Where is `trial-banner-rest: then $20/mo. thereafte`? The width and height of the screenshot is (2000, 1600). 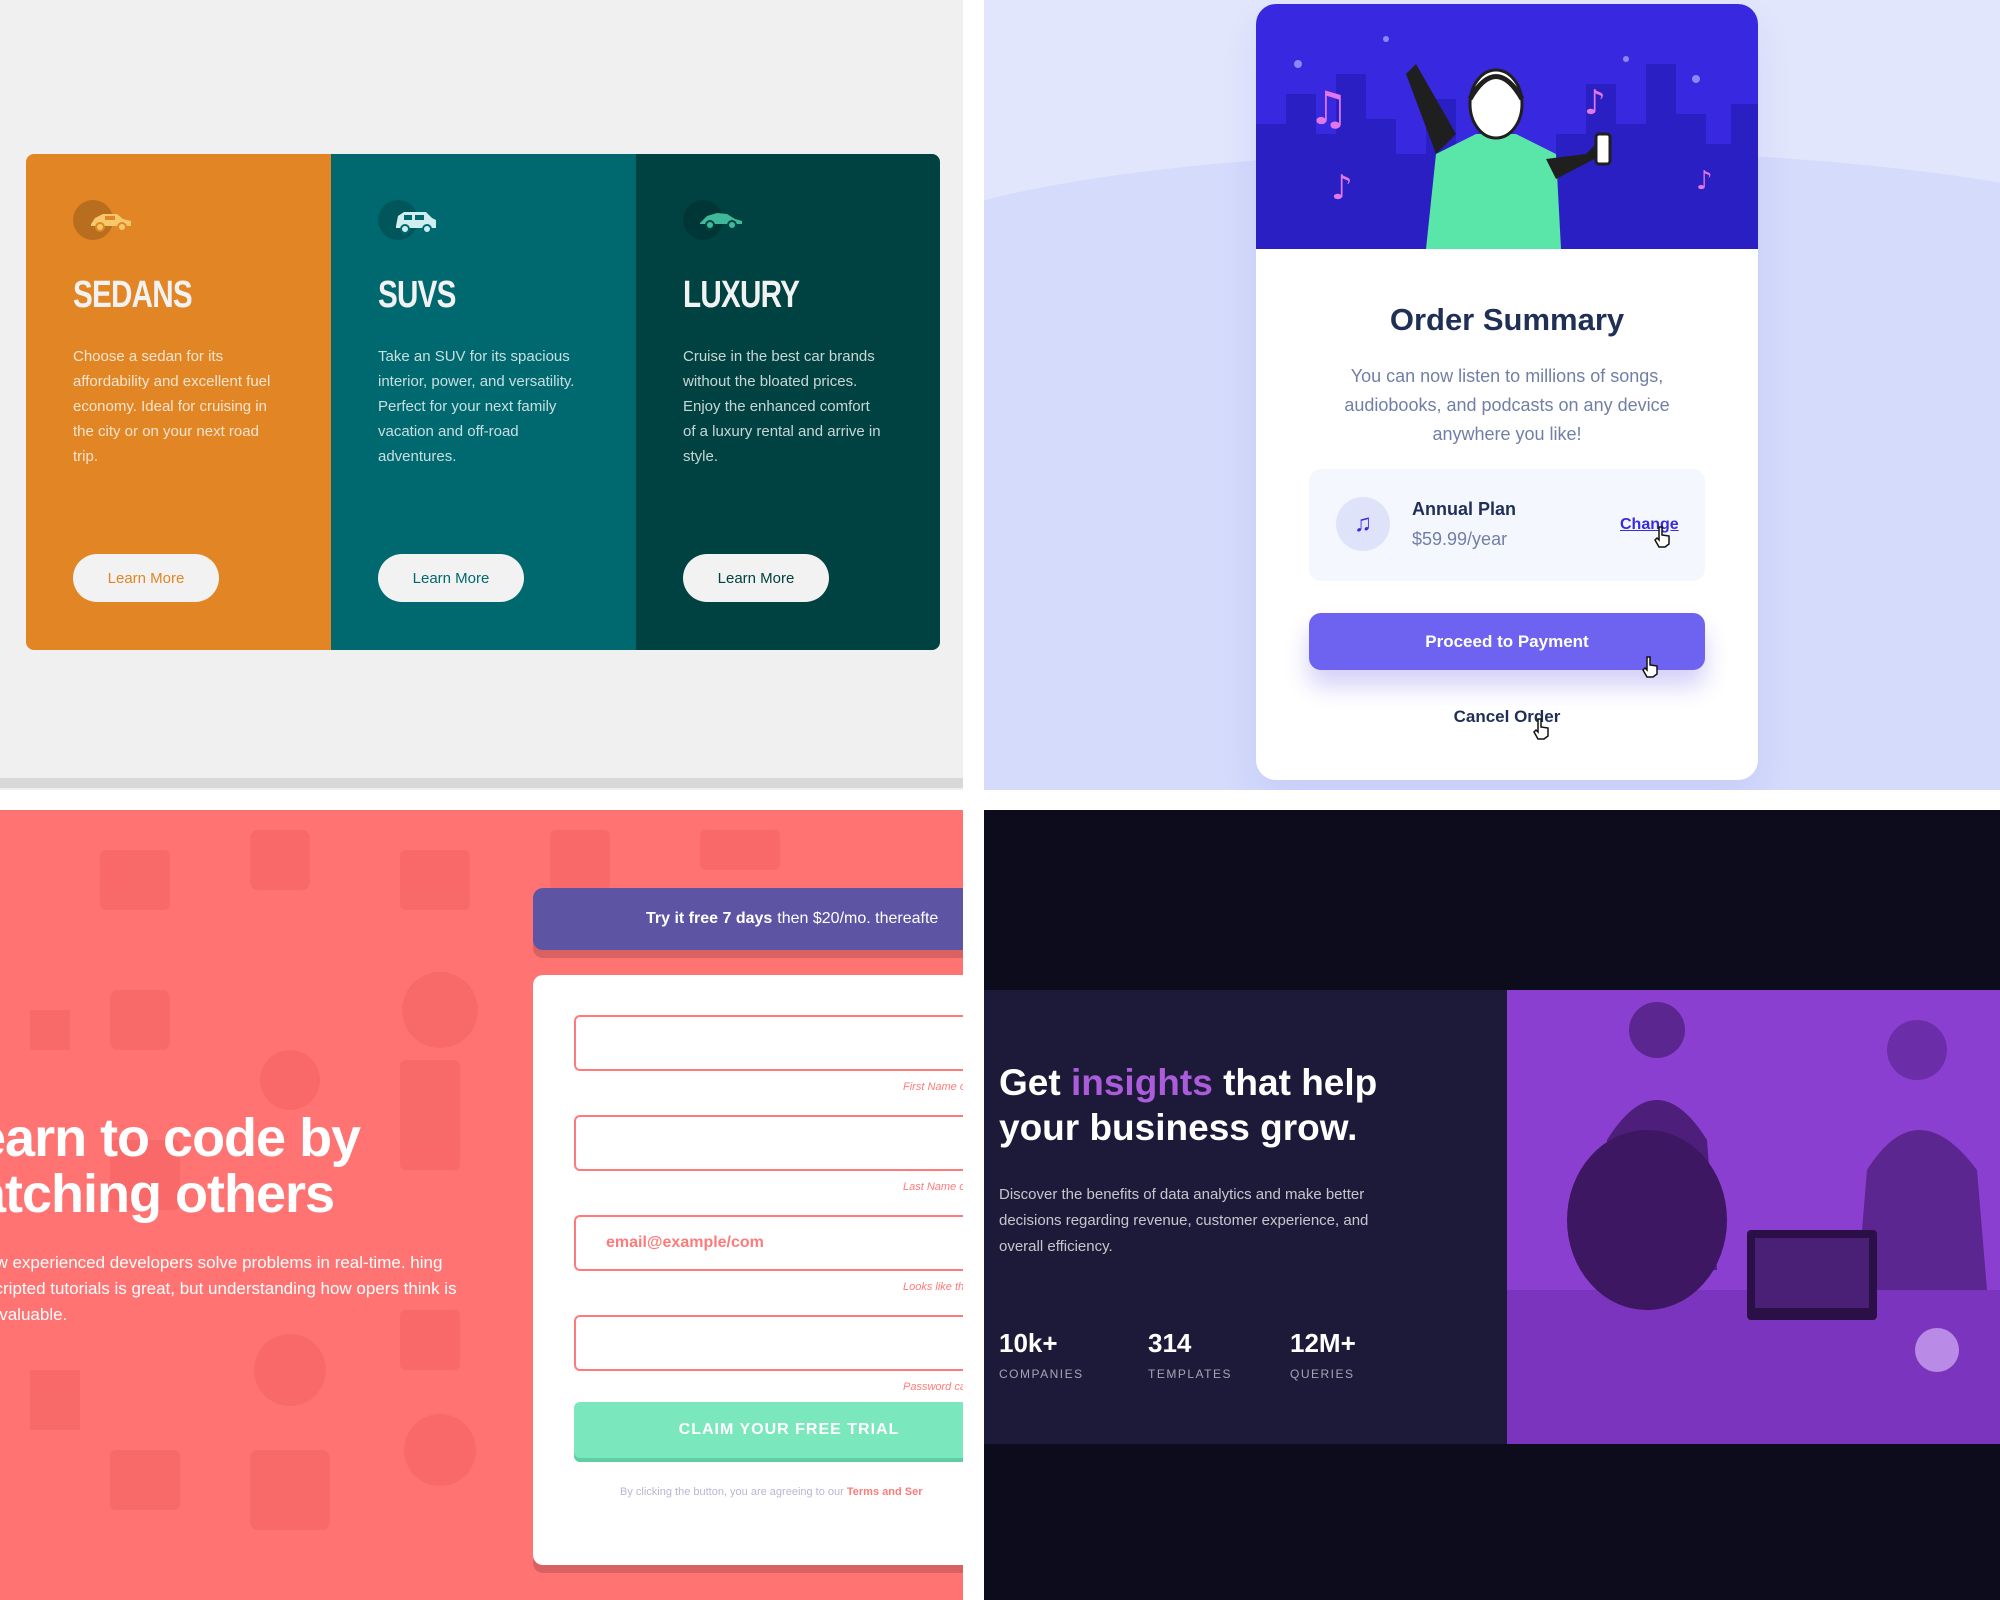 trial-banner-rest: then $20/mo. thereafte is located at coordinates (858, 918).